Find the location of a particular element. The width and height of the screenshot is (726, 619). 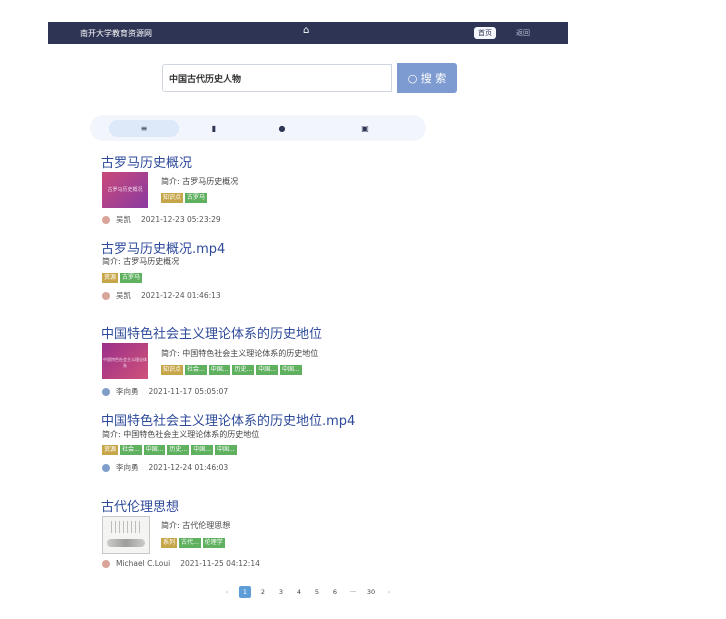

search-button: ○ 搜 索 is located at coordinates (427, 78).